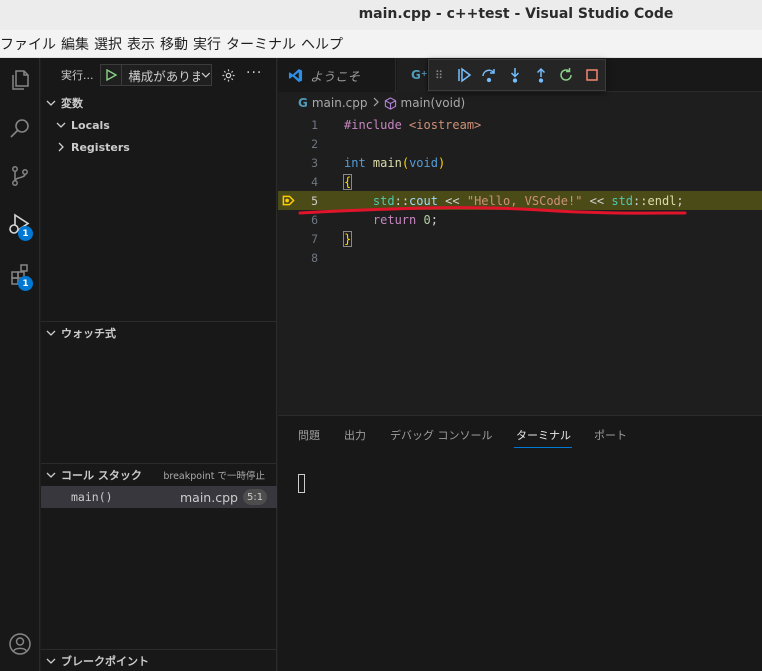 The image size is (762, 671). Describe the element at coordinates (314, 219) in the screenshot. I see `line-number: 6` at that location.